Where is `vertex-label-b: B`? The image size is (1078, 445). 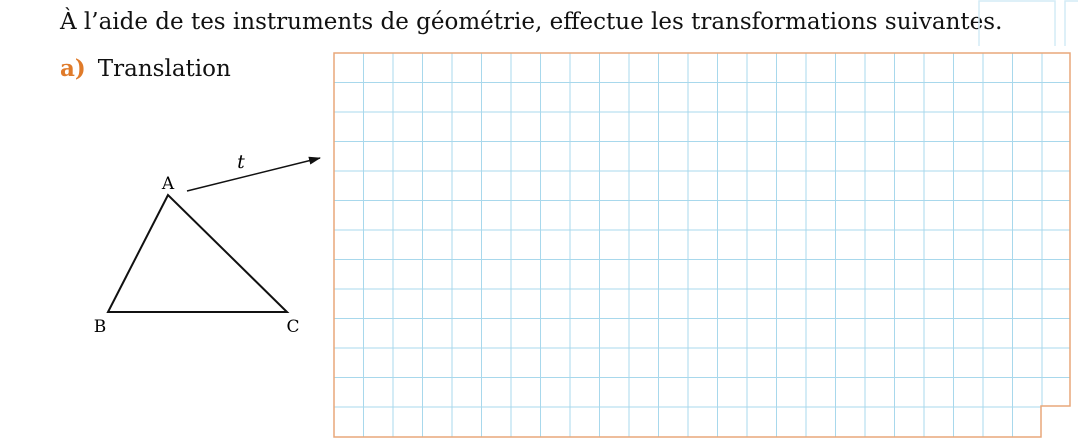
vertex-label-b: B is located at coordinates (100, 327).